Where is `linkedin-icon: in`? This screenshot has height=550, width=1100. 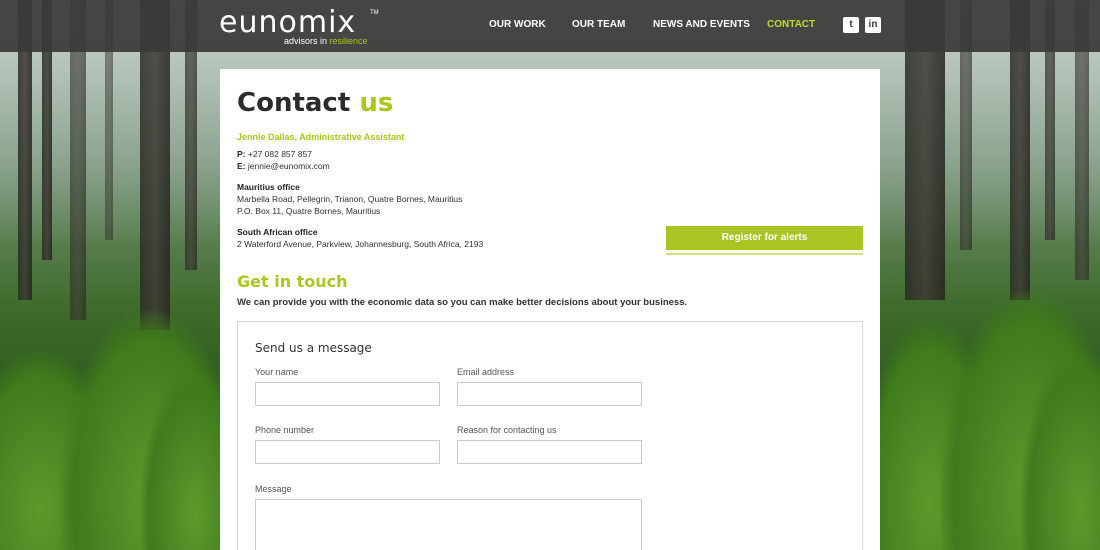
linkedin-icon: in is located at coordinates (873, 25).